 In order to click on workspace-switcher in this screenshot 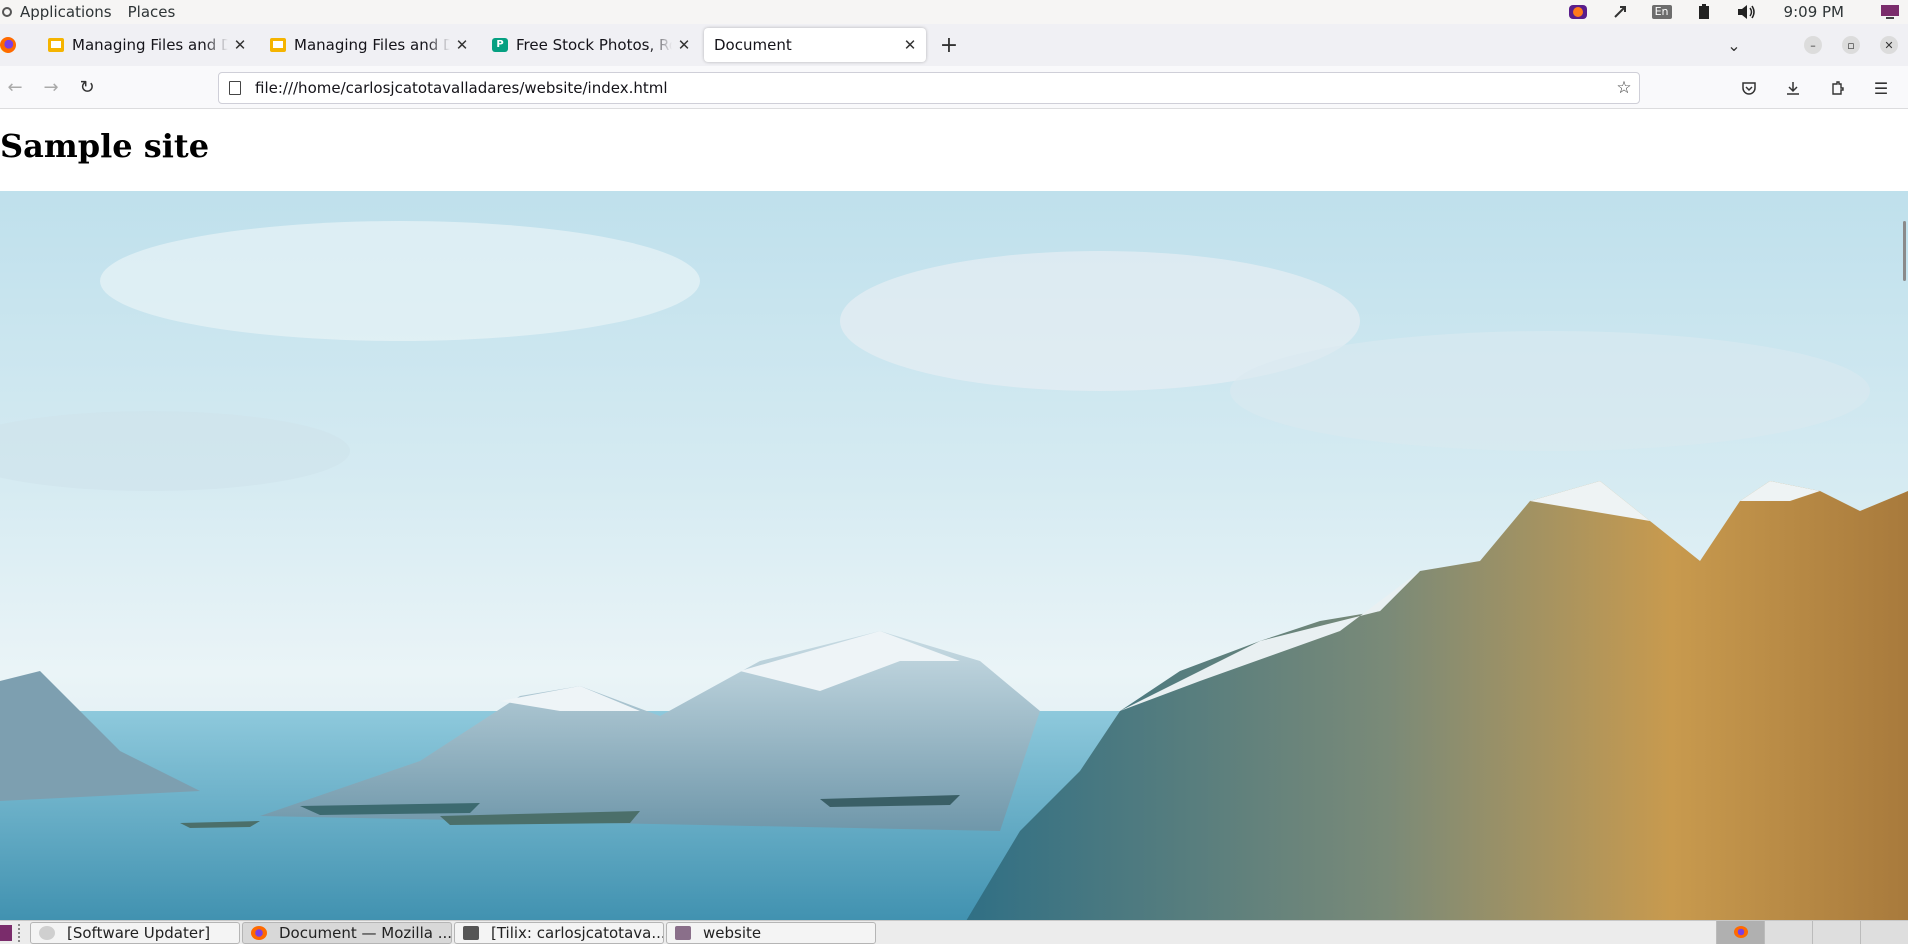, I will do `click(1812, 932)`.